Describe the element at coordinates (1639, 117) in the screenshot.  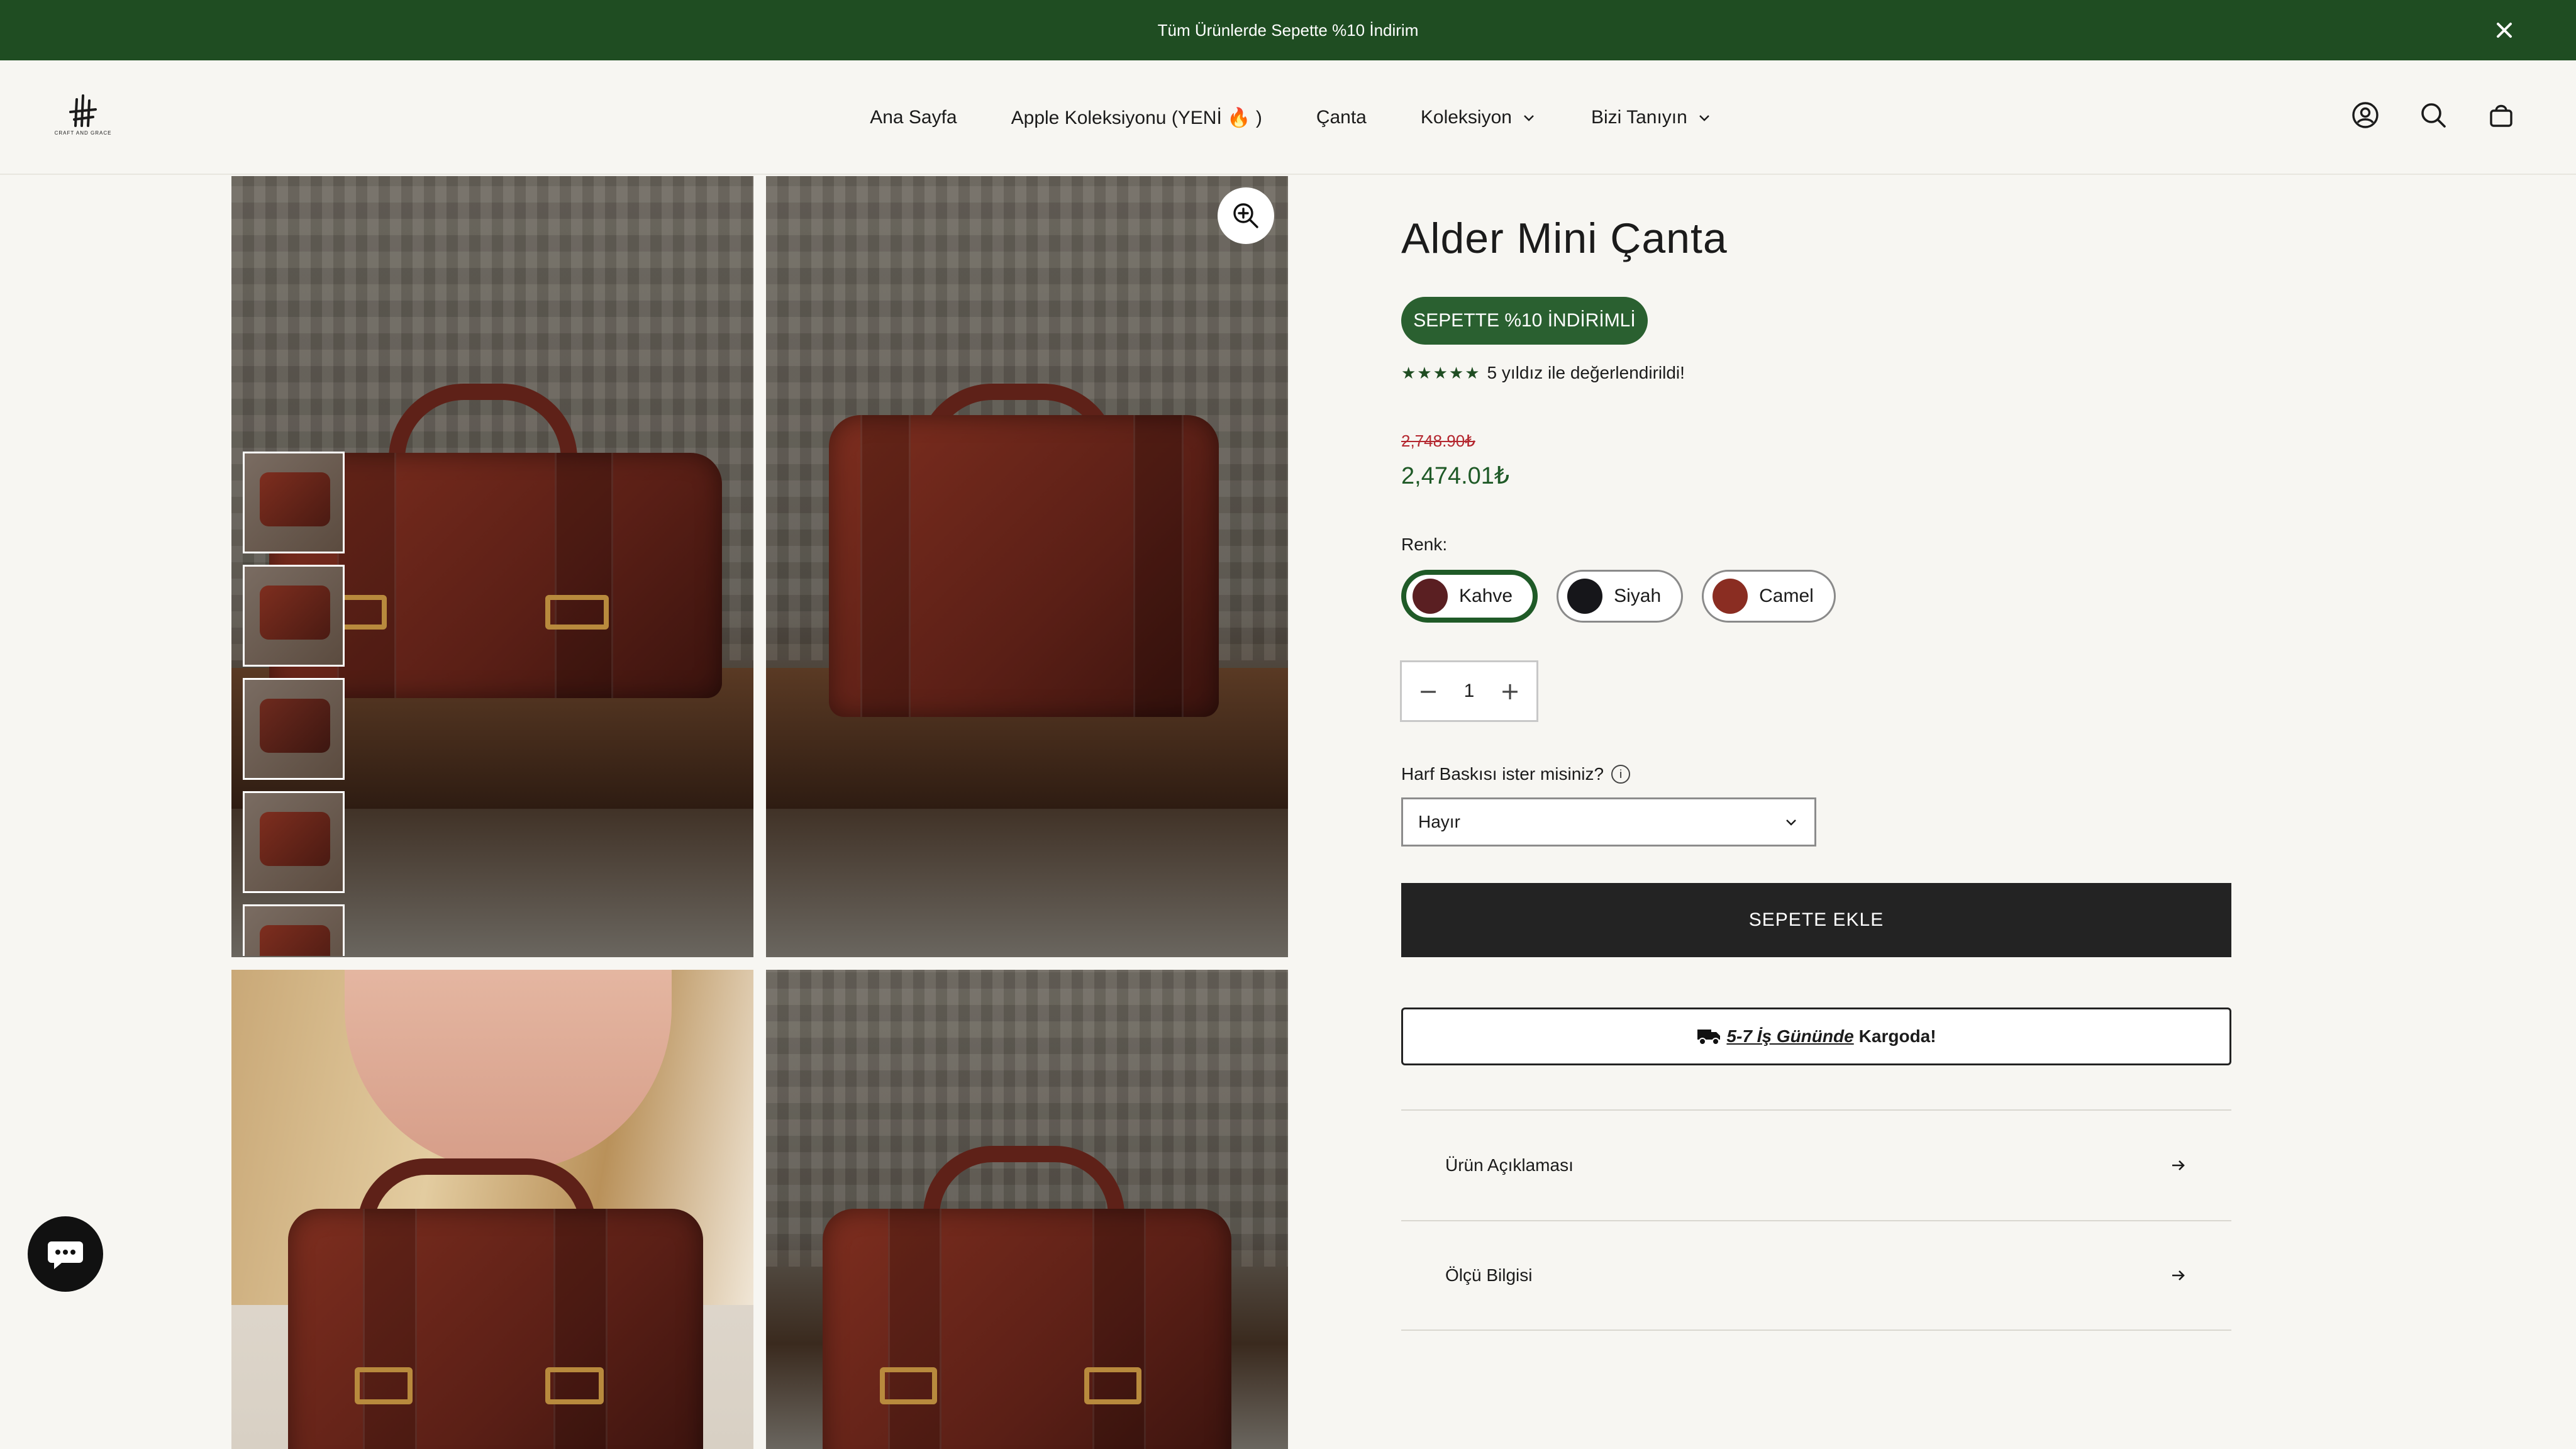
I see `nav-label: Bizi Tanıyın` at that location.